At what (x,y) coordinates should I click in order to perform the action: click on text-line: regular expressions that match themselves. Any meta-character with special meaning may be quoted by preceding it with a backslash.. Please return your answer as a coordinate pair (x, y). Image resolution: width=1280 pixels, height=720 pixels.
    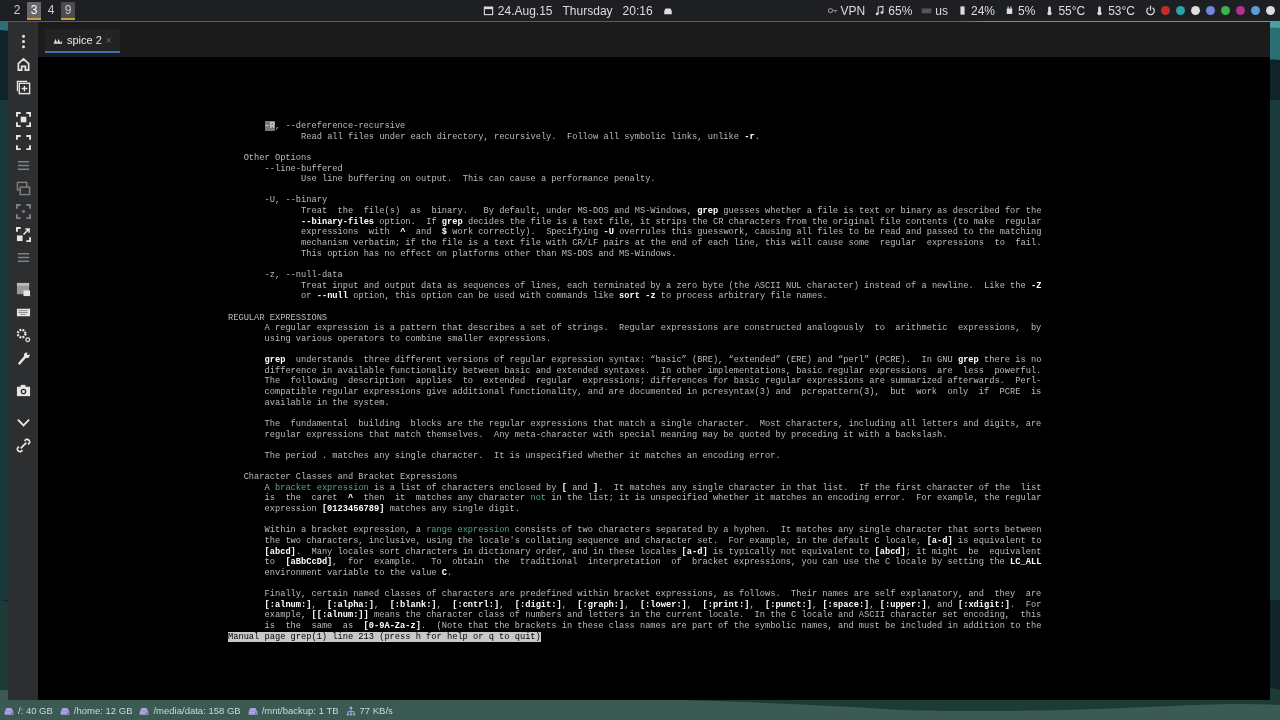
    Looking at the image, I should click on (606, 435).